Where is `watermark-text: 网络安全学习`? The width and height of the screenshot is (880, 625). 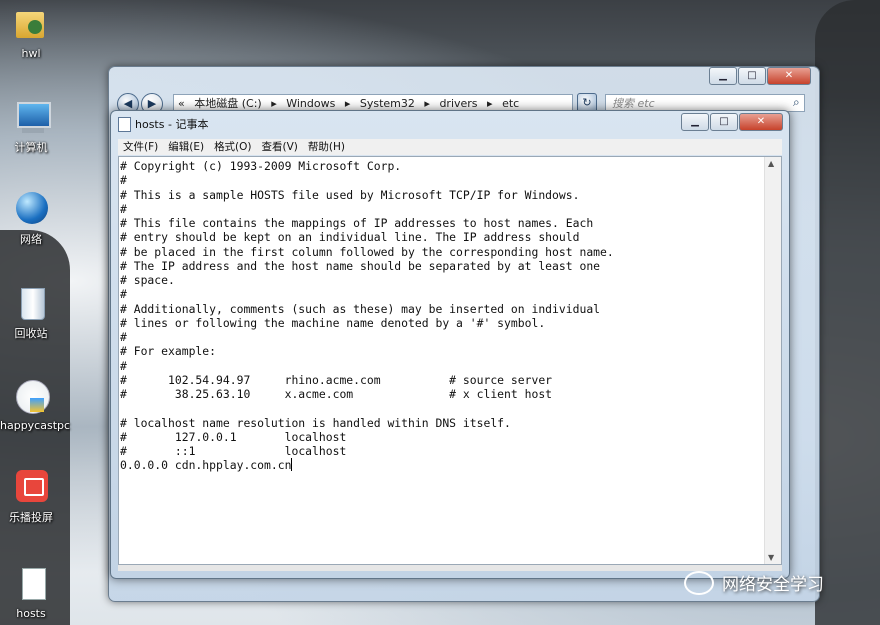
watermark-text: 网络安全学习 is located at coordinates (773, 585).